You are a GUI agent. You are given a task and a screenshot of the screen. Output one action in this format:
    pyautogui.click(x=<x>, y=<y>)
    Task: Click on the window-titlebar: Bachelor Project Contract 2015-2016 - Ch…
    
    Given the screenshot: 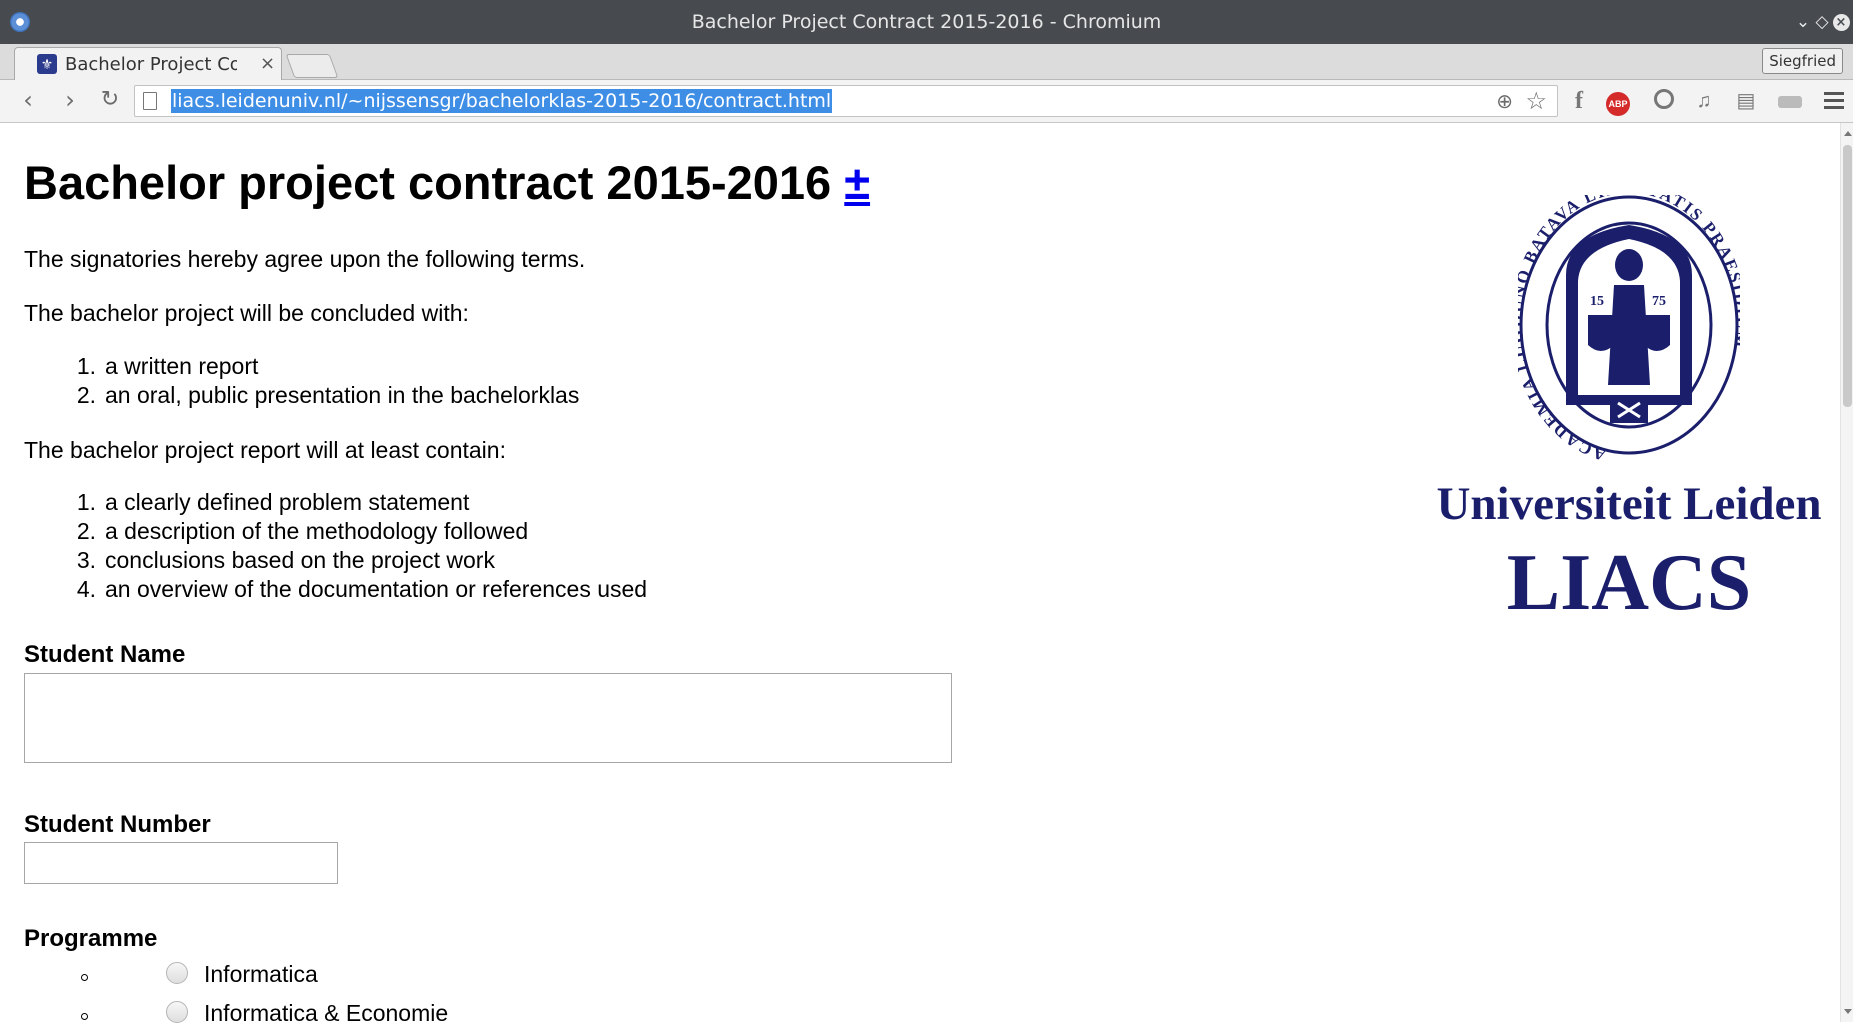 What is the action you would take?
    pyautogui.click(x=926, y=22)
    